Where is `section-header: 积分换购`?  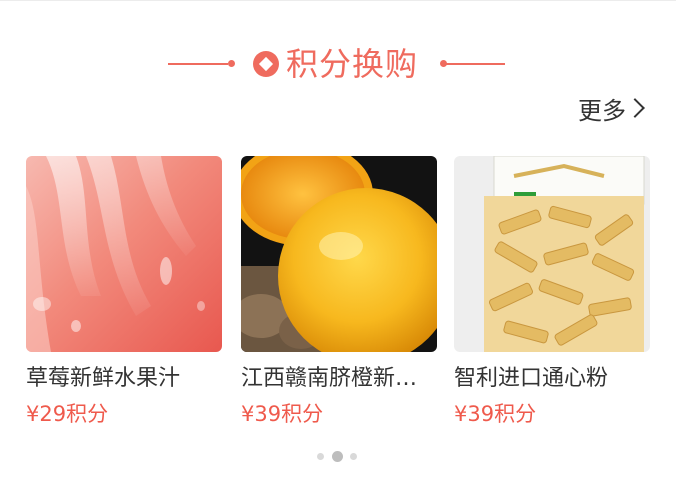
section-header: 积分换购 is located at coordinates (338, 64).